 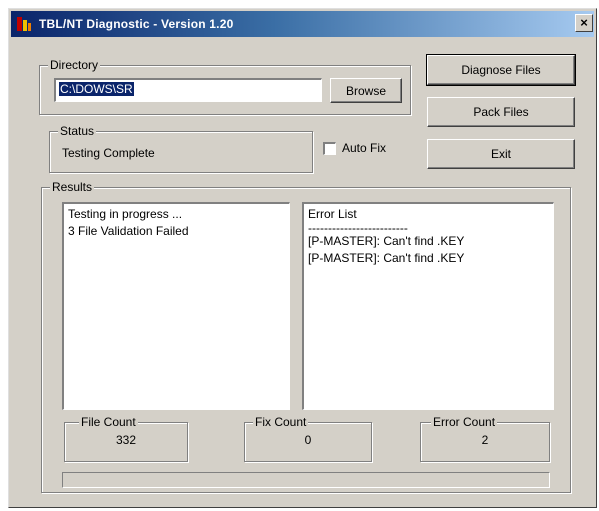 What do you see at coordinates (128, 231) in the screenshot?
I see `progress-line: 3 File Validation Failed` at bounding box center [128, 231].